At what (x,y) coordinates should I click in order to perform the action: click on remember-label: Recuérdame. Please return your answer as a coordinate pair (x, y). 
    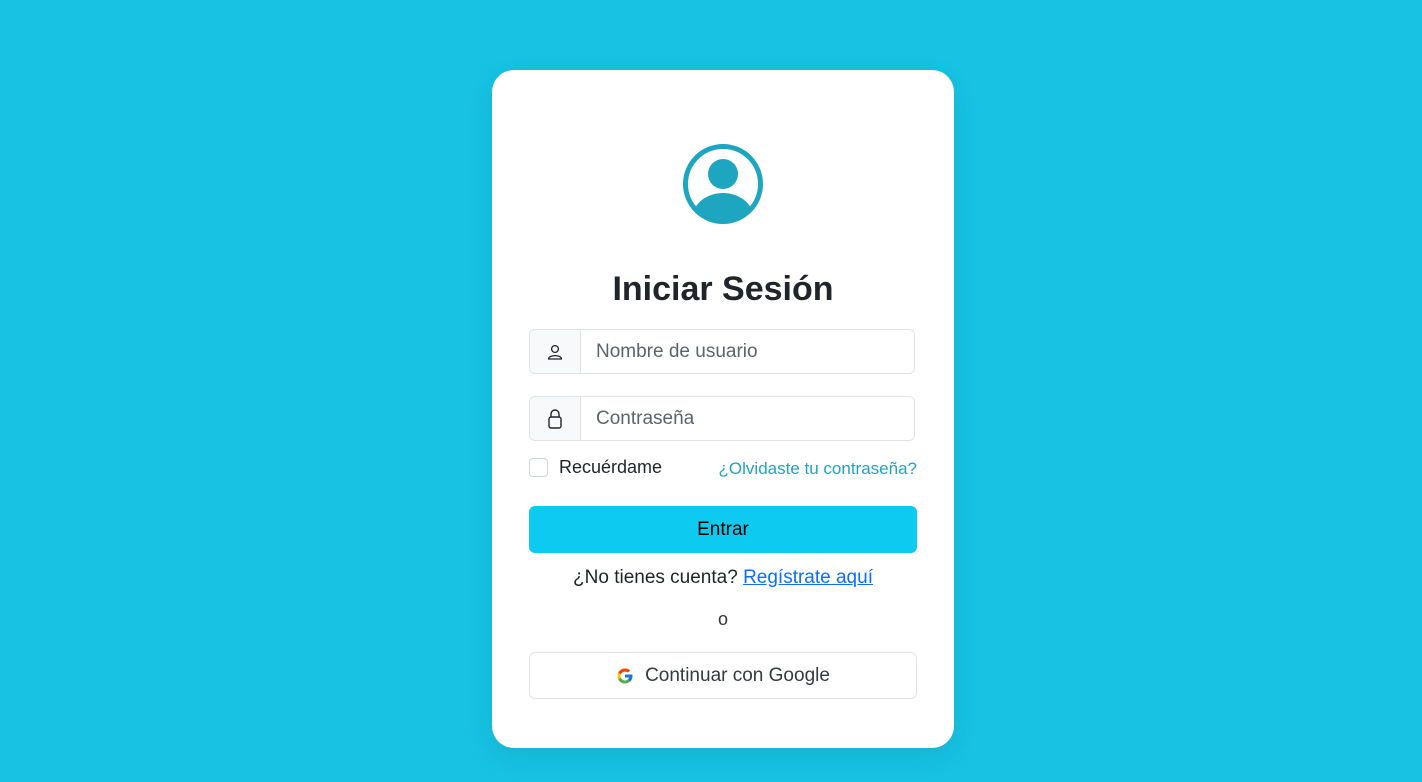
    Looking at the image, I should click on (611, 467).